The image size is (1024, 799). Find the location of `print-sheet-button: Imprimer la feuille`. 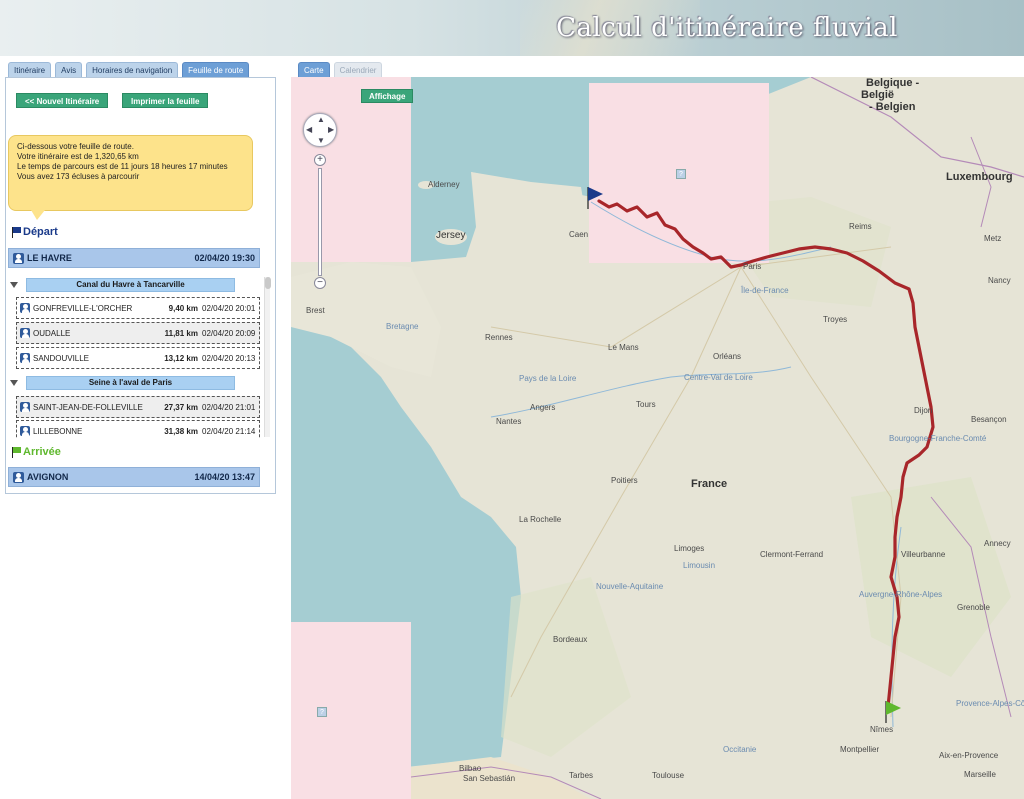

print-sheet-button: Imprimer la feuille is located at coordinates (165, 100).